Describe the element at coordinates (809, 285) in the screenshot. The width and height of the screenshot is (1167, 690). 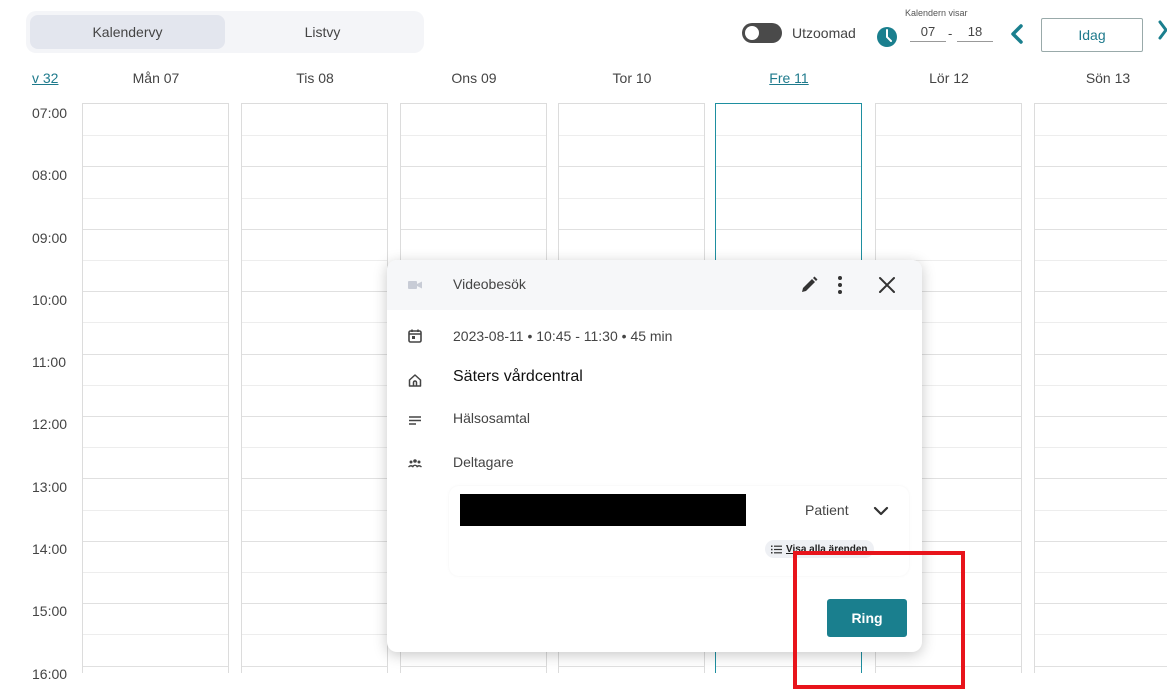
I see `pencil-icon` at that location.